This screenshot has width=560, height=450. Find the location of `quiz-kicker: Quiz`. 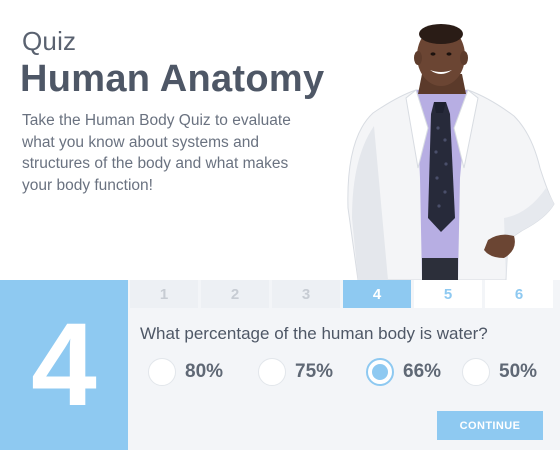

quiz-kicker: Quiz is located at coordinates (49, 41).